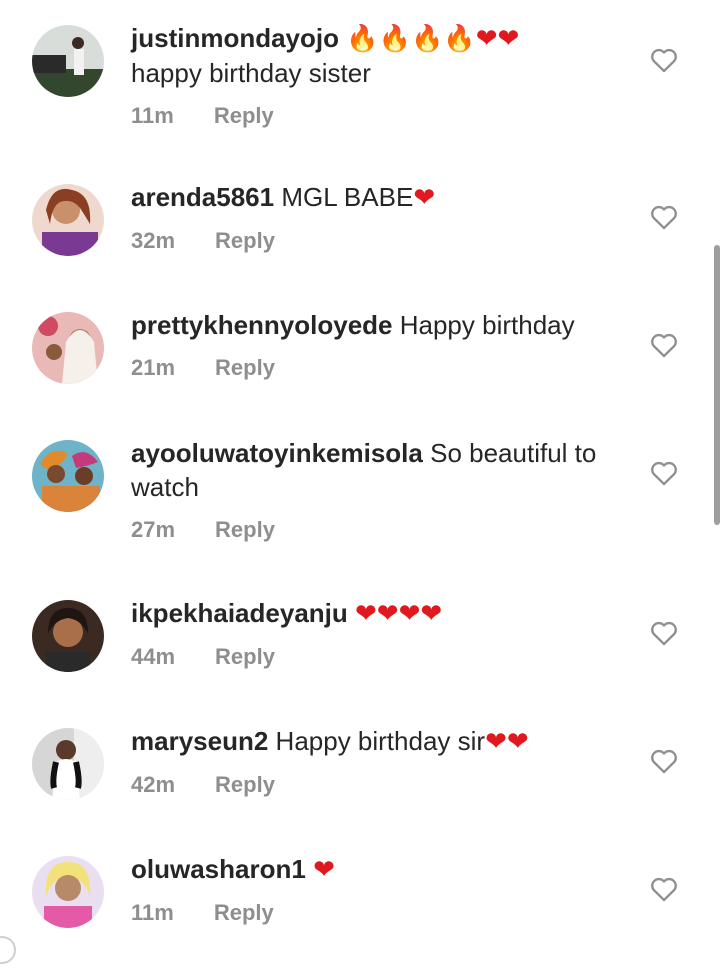 This screenshot has width=720, height=970. I want to click on comment-message: Happy birthday sir, so click(377, 741).